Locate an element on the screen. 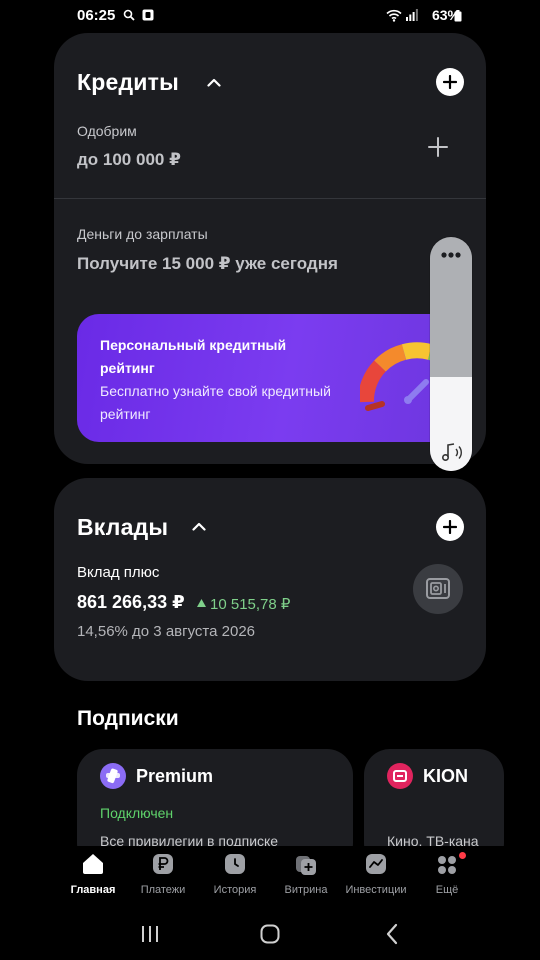 Image resolution: width=540 pixels, height=960 pixels. deposit-amount: 861 266,33 ₽ is located at coordinates (131, 602).